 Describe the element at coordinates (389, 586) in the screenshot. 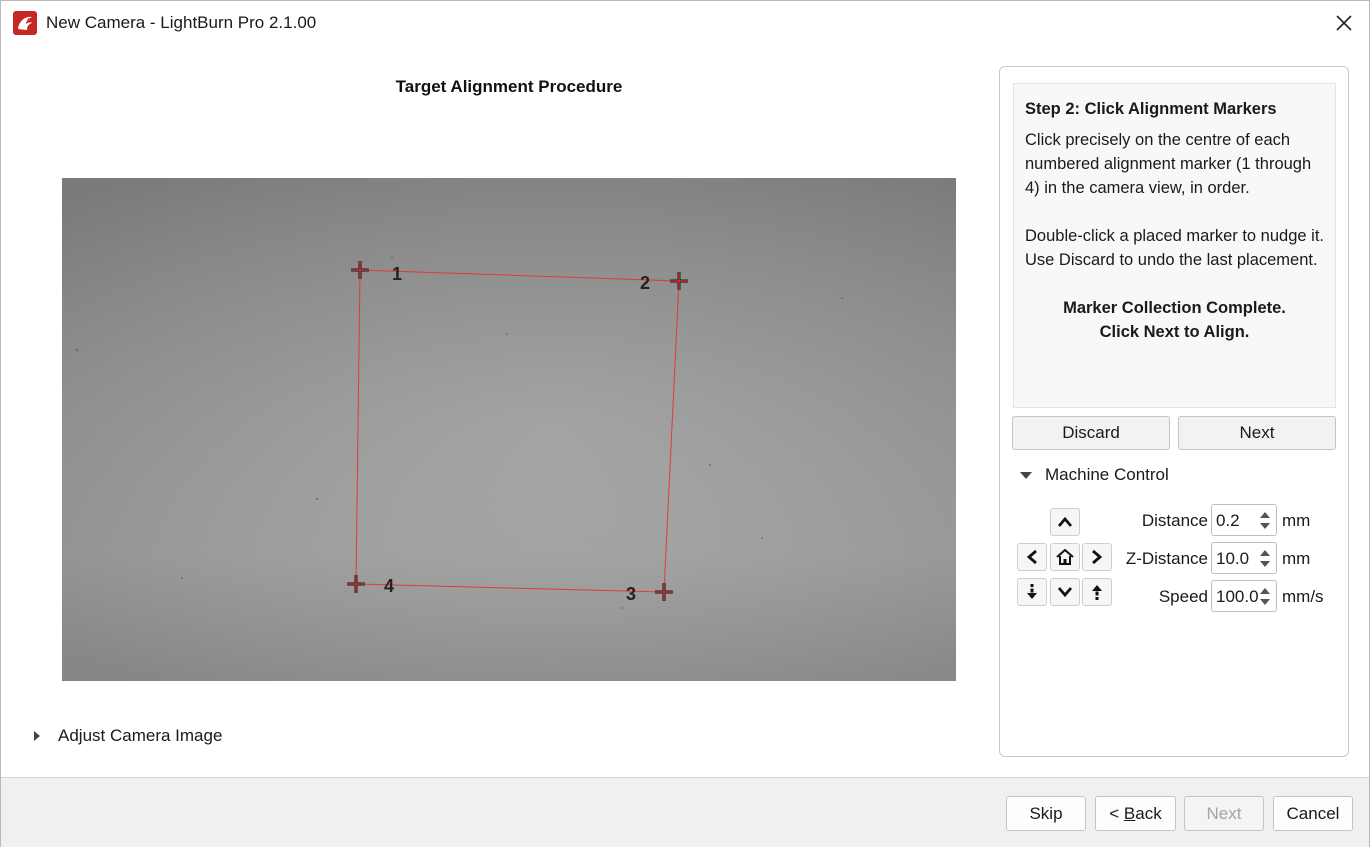

I see `marker-label-4: 4` at that location.